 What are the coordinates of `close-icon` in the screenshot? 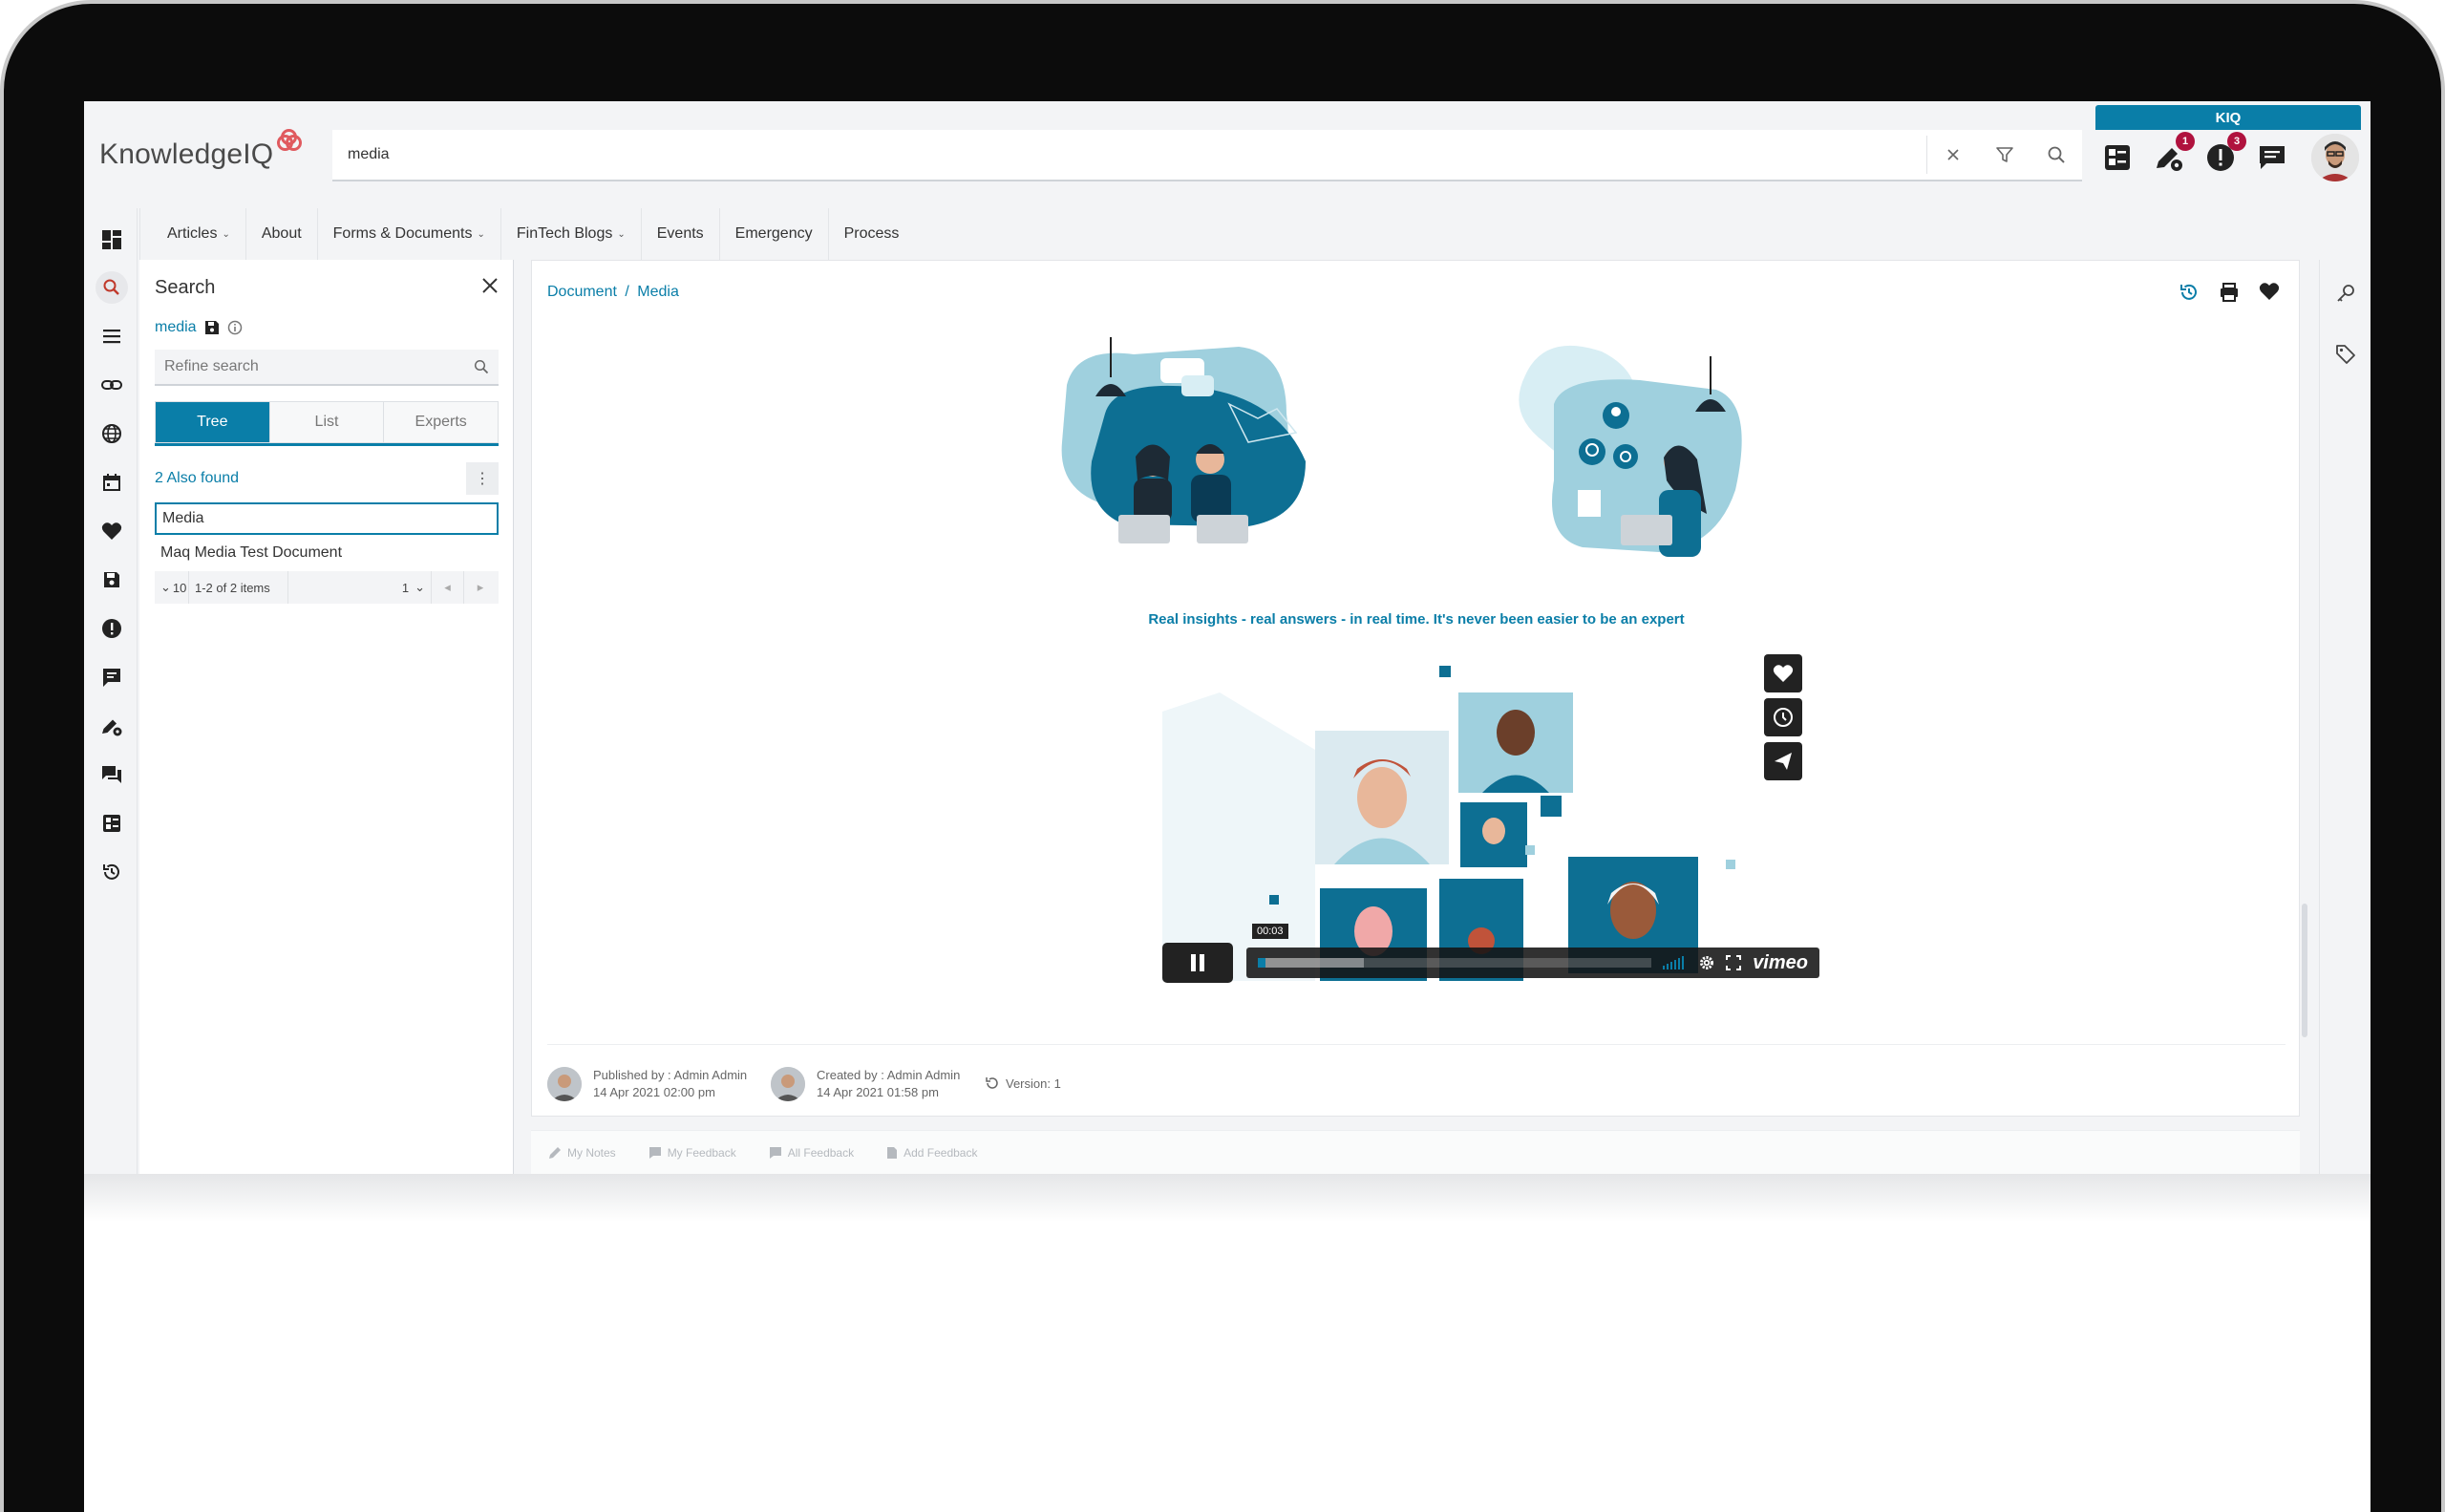 It's located at (1953, 154).